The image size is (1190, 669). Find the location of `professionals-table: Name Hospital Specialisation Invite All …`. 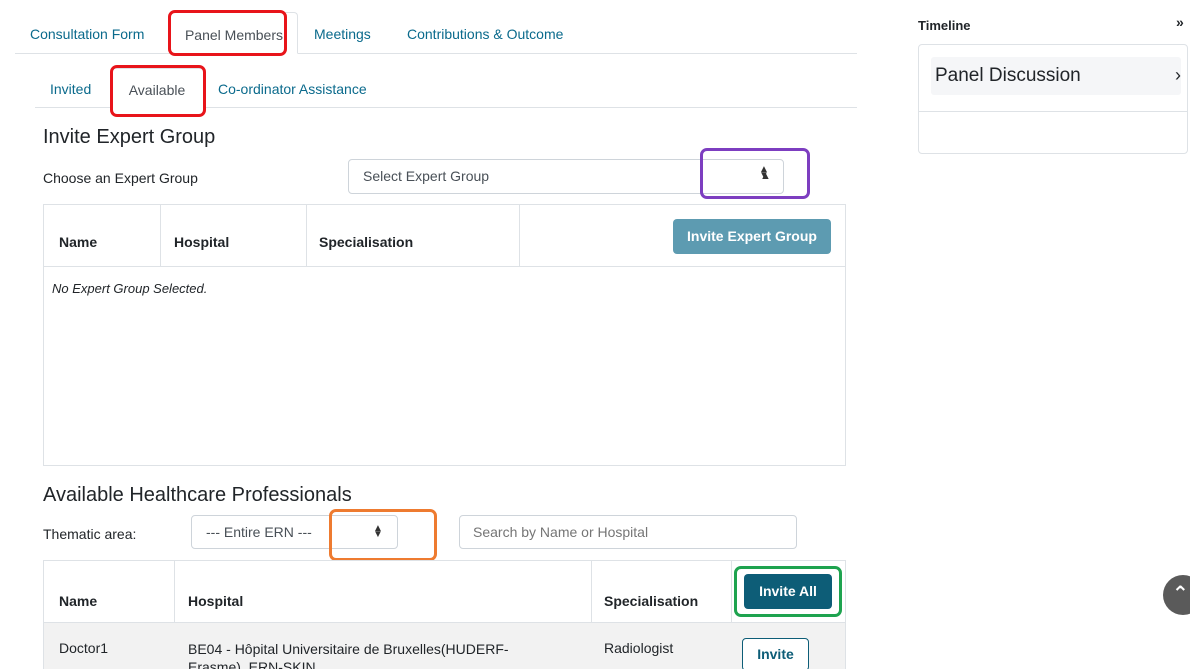

professionals-table: Name Hospital Specialisation Invite All … is located at coordinates (444, 614).